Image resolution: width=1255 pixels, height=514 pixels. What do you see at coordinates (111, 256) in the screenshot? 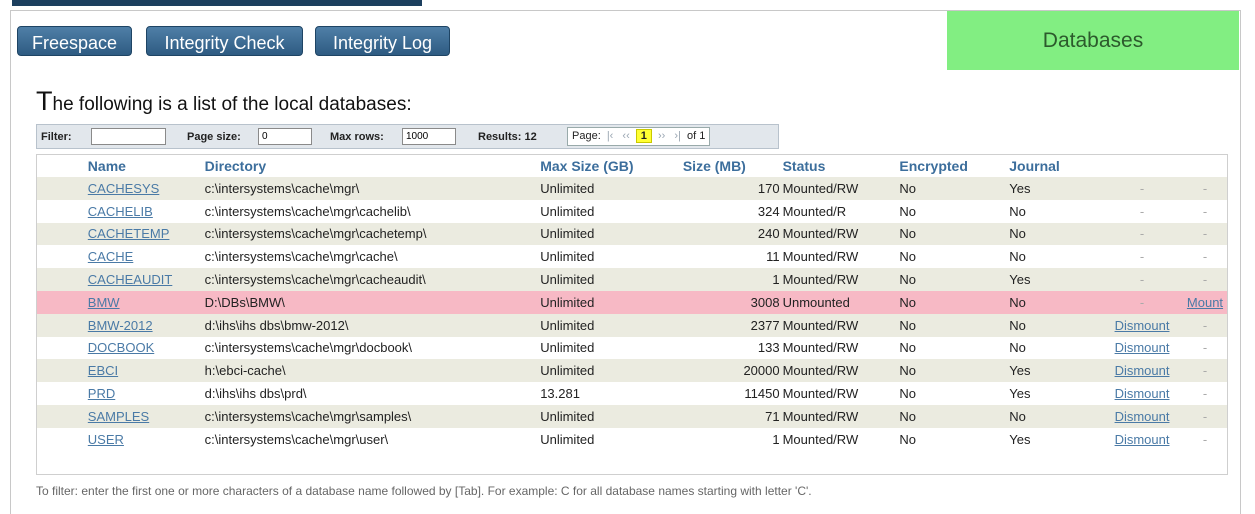
I see `database-name-link: CACHE` at bounding box center [111, 256].